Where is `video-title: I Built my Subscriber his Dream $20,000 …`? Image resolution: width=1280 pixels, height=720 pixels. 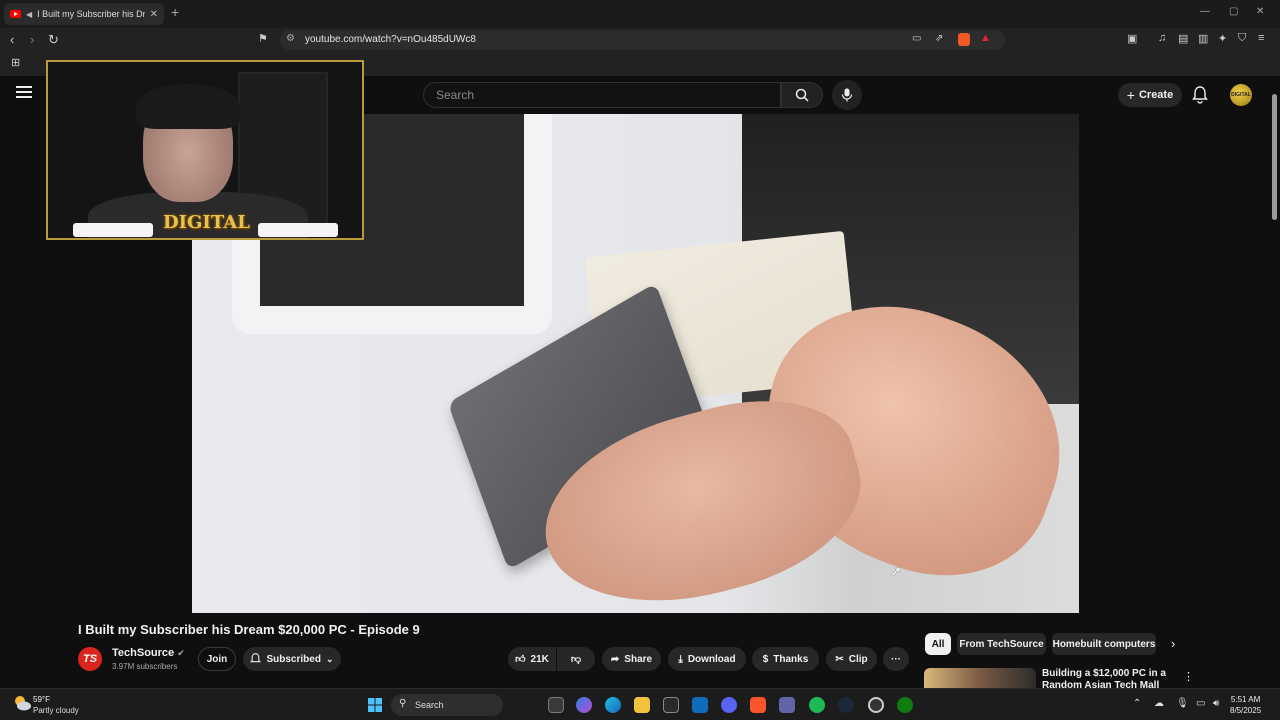
video-title: I Built my Subscriber his Dream $20,000 … is located at coordinates (249, 629).